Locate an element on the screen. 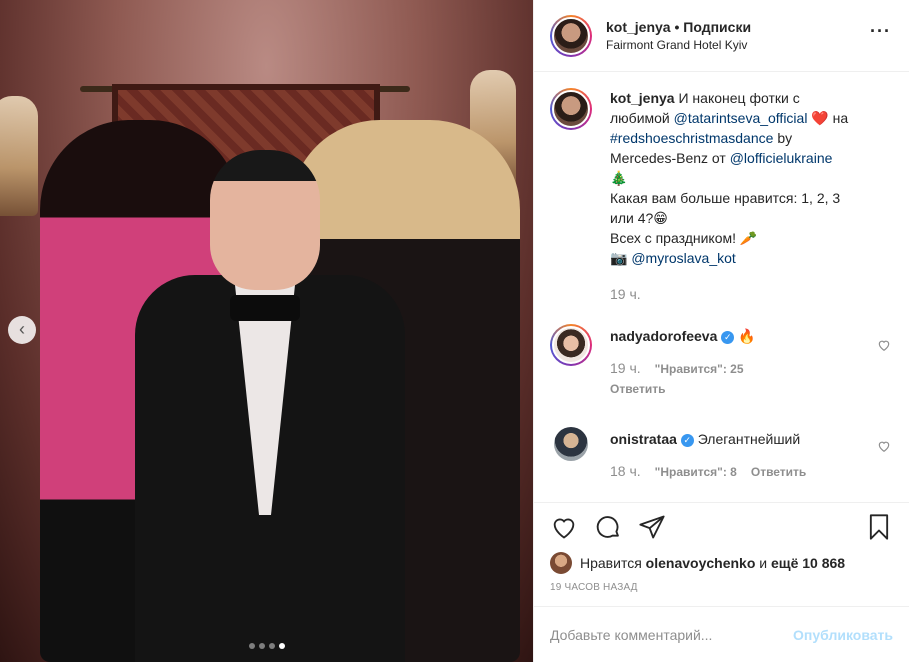 This screenshot has height=662, width=909. comment-text: 🔥 is located at coordinates (747, 336).